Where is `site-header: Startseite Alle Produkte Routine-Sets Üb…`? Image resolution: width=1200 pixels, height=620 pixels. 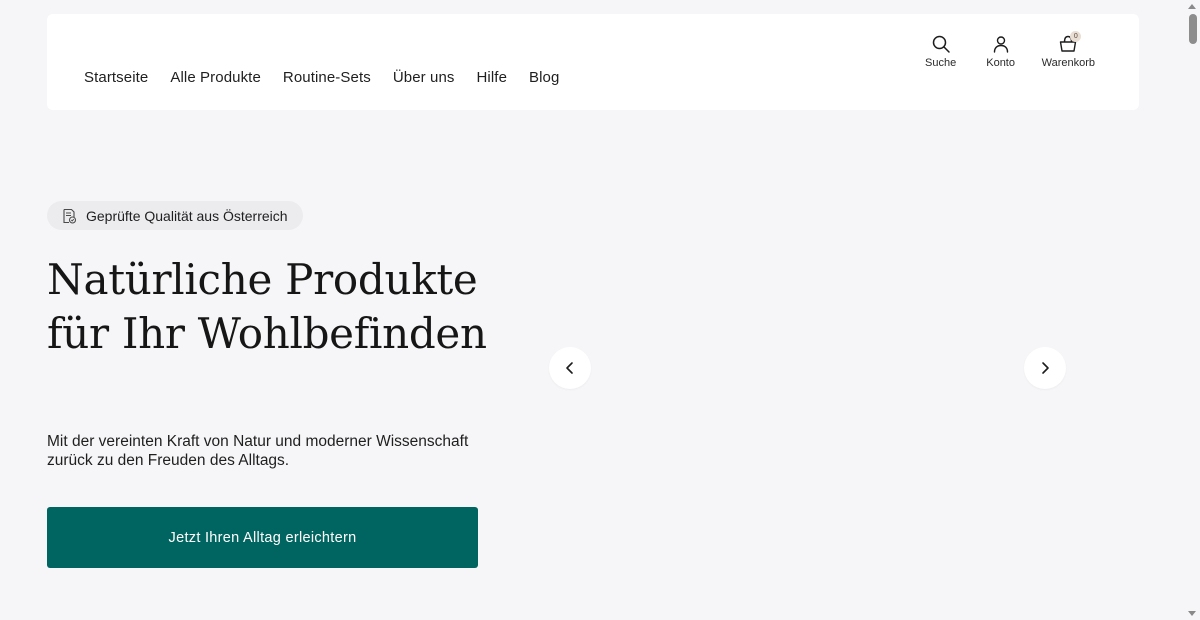
site-header: Startseite Alle Produkte Routine-Sets Üb… is located at coordinates (593, 62).